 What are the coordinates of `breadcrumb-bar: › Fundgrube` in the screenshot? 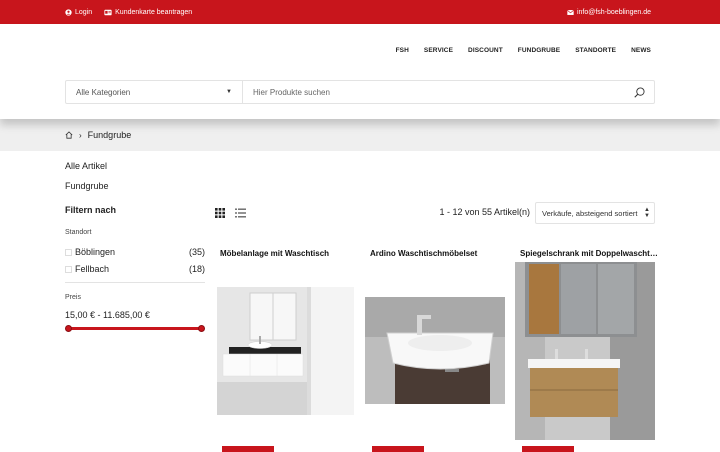 It's located at (360, 135).